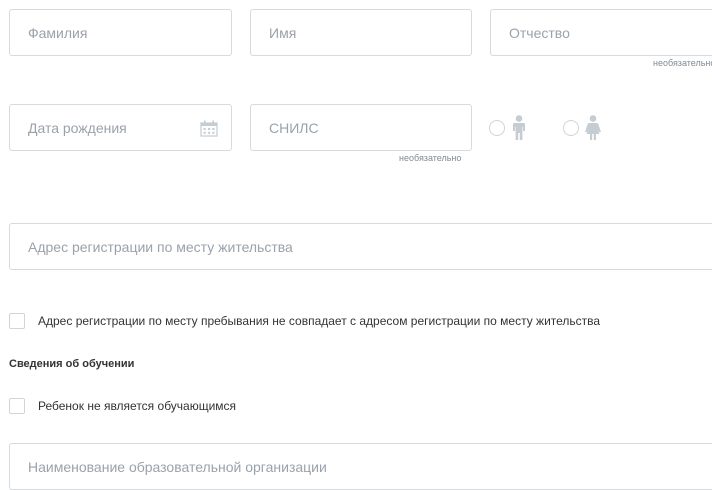 This screenshot has width=712, height=490. What do you see at coordinates (17, 321) in the screenshot?
I see `stay-address-checkbox` at bounding box center [17, 321].